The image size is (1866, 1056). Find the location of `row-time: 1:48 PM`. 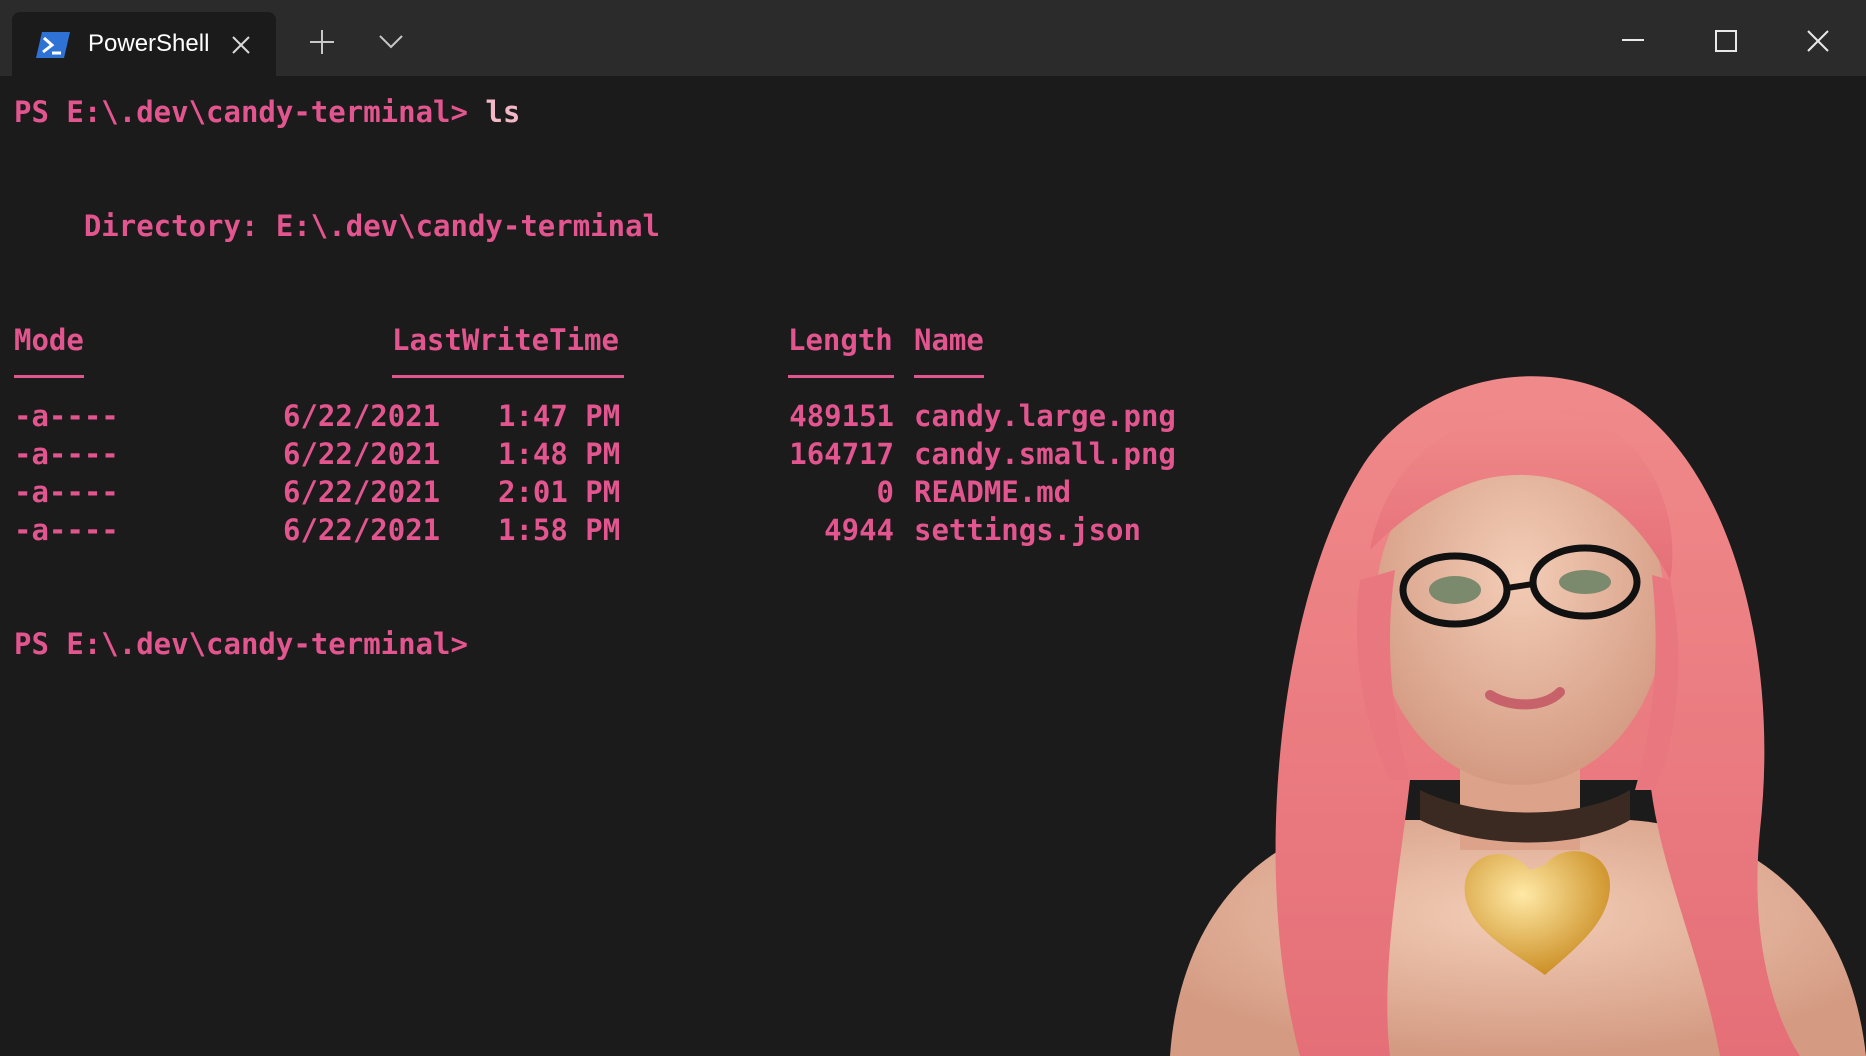

row-time: 1:48 PM is located at coordinates (559, 454).